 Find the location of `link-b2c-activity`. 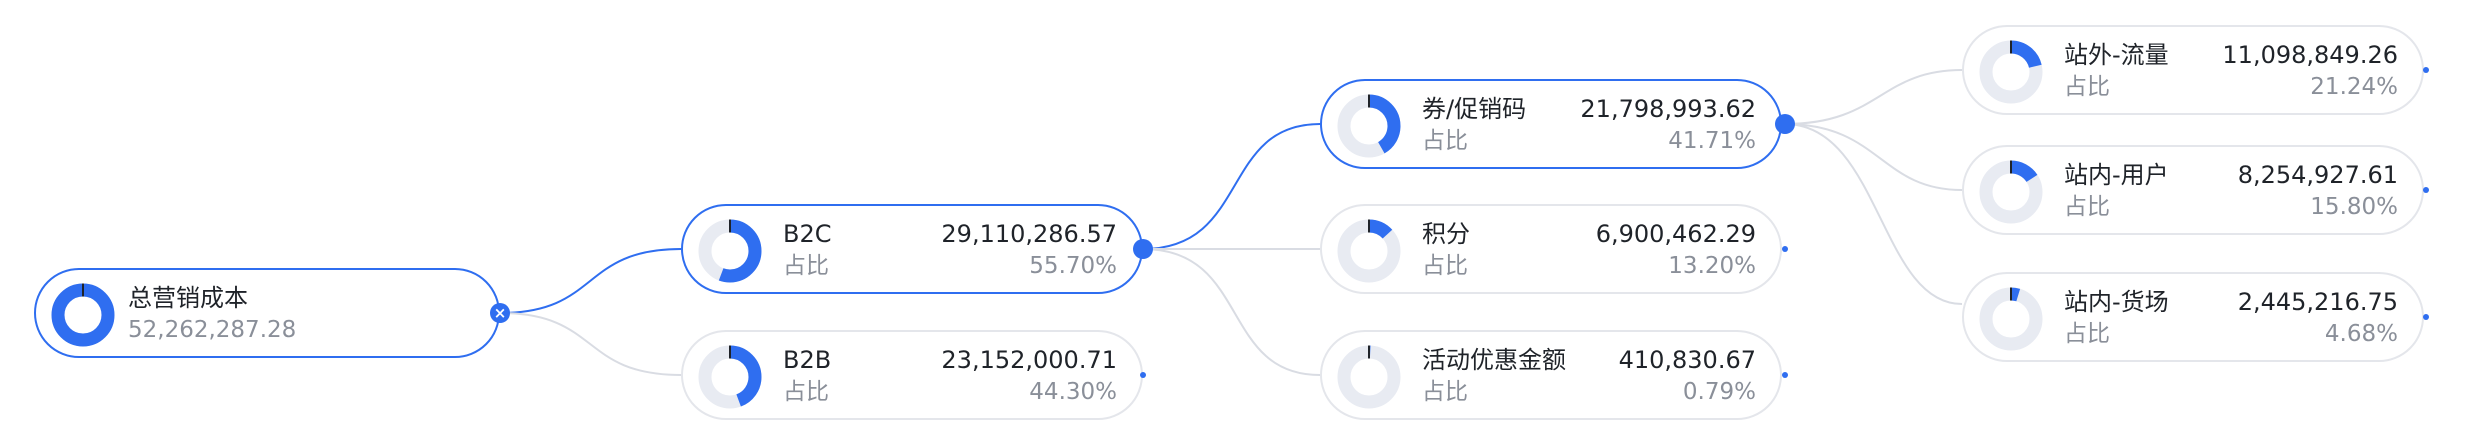

link-b2c-activity is located at coordinates (1231, 312).